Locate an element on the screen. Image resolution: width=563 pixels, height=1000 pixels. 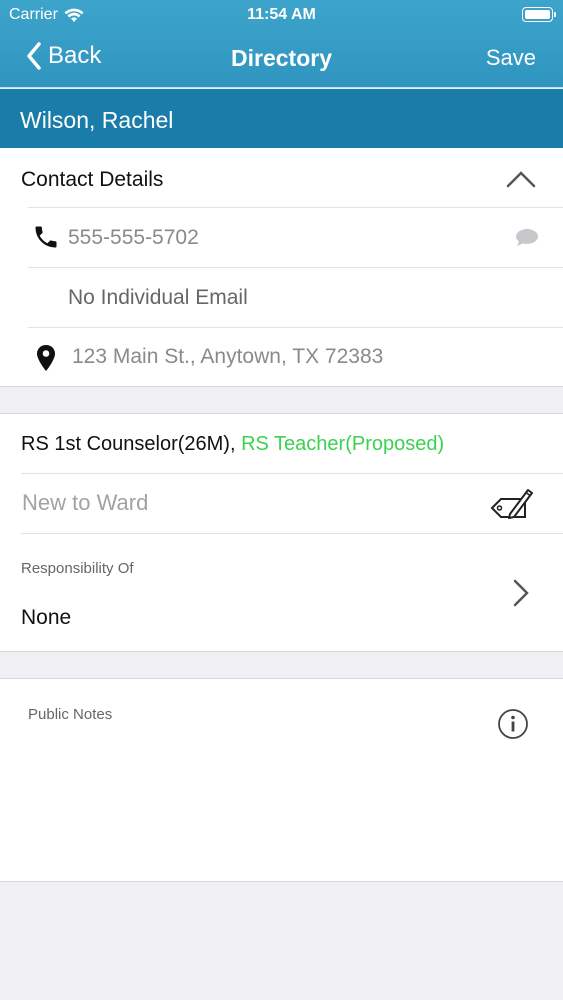
contact-details-header: Contact Details is located at coordinates (281, 178).